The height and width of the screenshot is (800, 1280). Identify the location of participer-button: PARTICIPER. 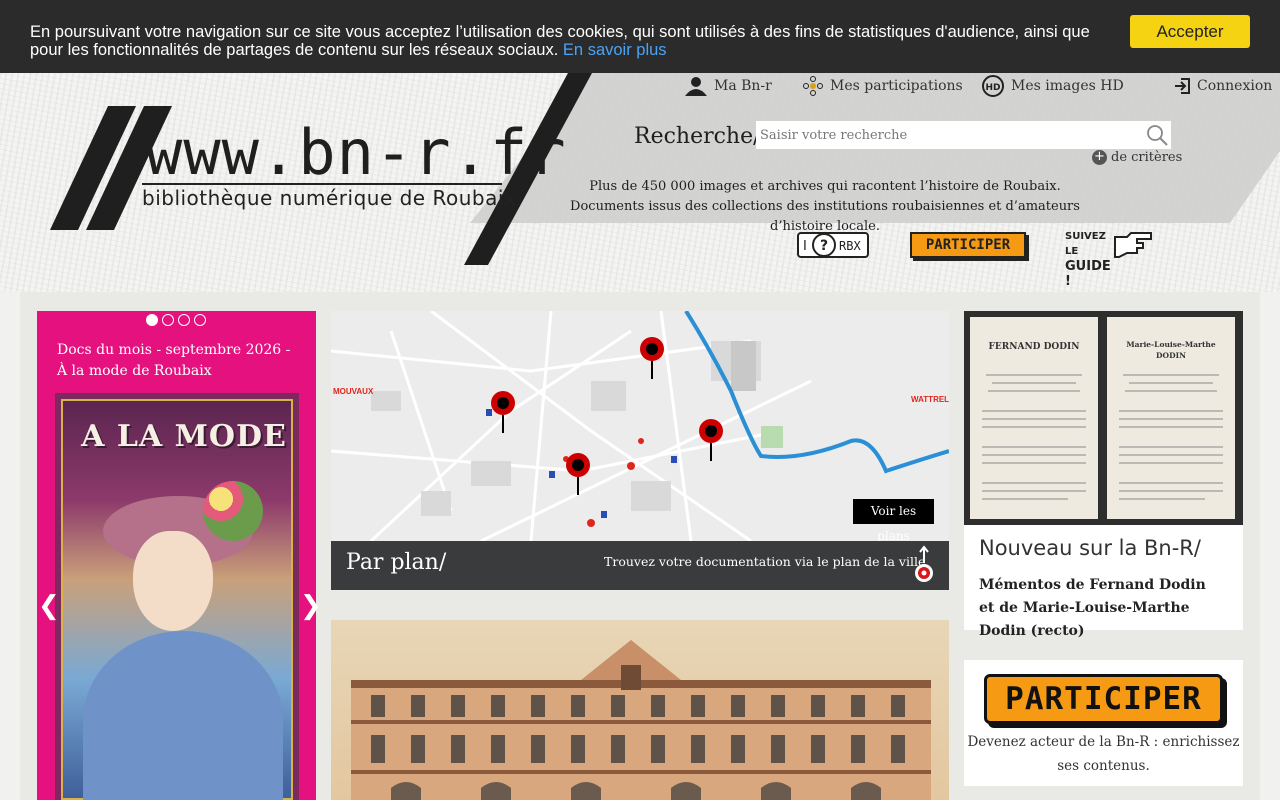
(1103, 699).